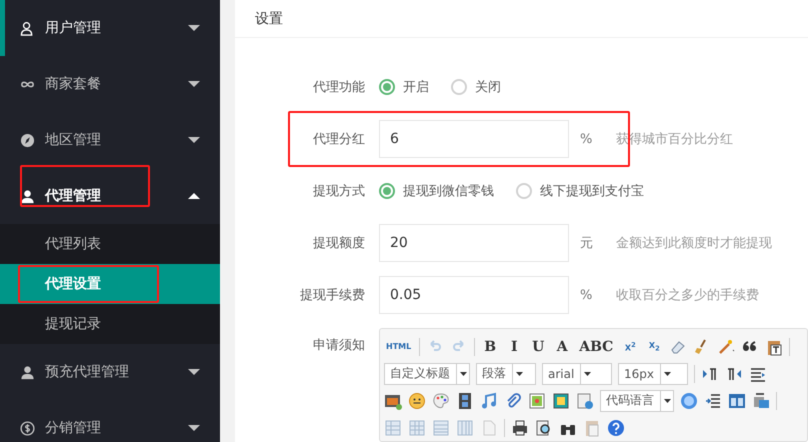 The width and height of the screenshot is (808, 442). I want to click on submenu-item: 代理列表, so click(110, 244).